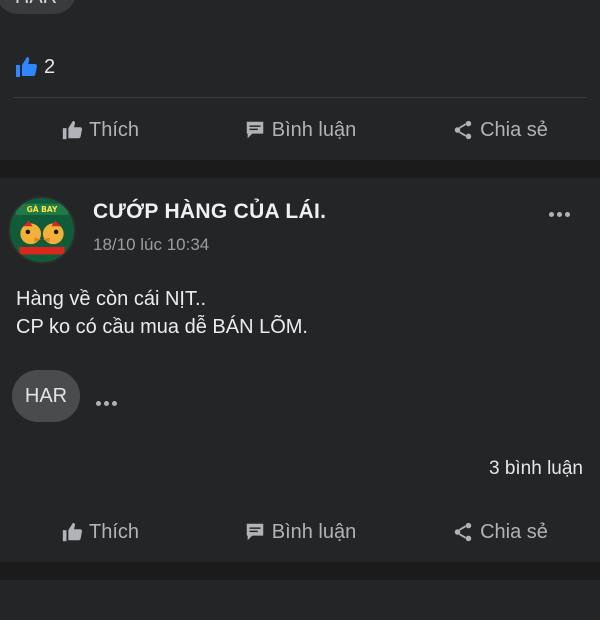  Describe the element at coordinates (26, 67) in the screenshot. I see `like-reaction-icon` at that location.